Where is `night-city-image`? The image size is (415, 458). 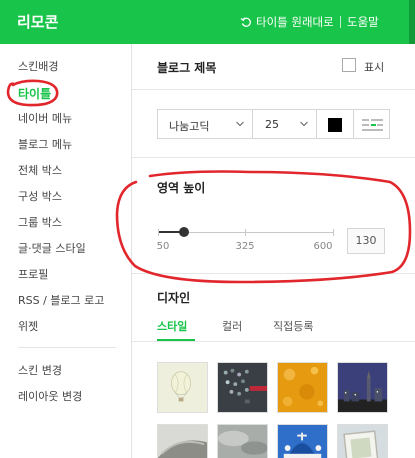
night-city-image is located at coordinates (362, 387).